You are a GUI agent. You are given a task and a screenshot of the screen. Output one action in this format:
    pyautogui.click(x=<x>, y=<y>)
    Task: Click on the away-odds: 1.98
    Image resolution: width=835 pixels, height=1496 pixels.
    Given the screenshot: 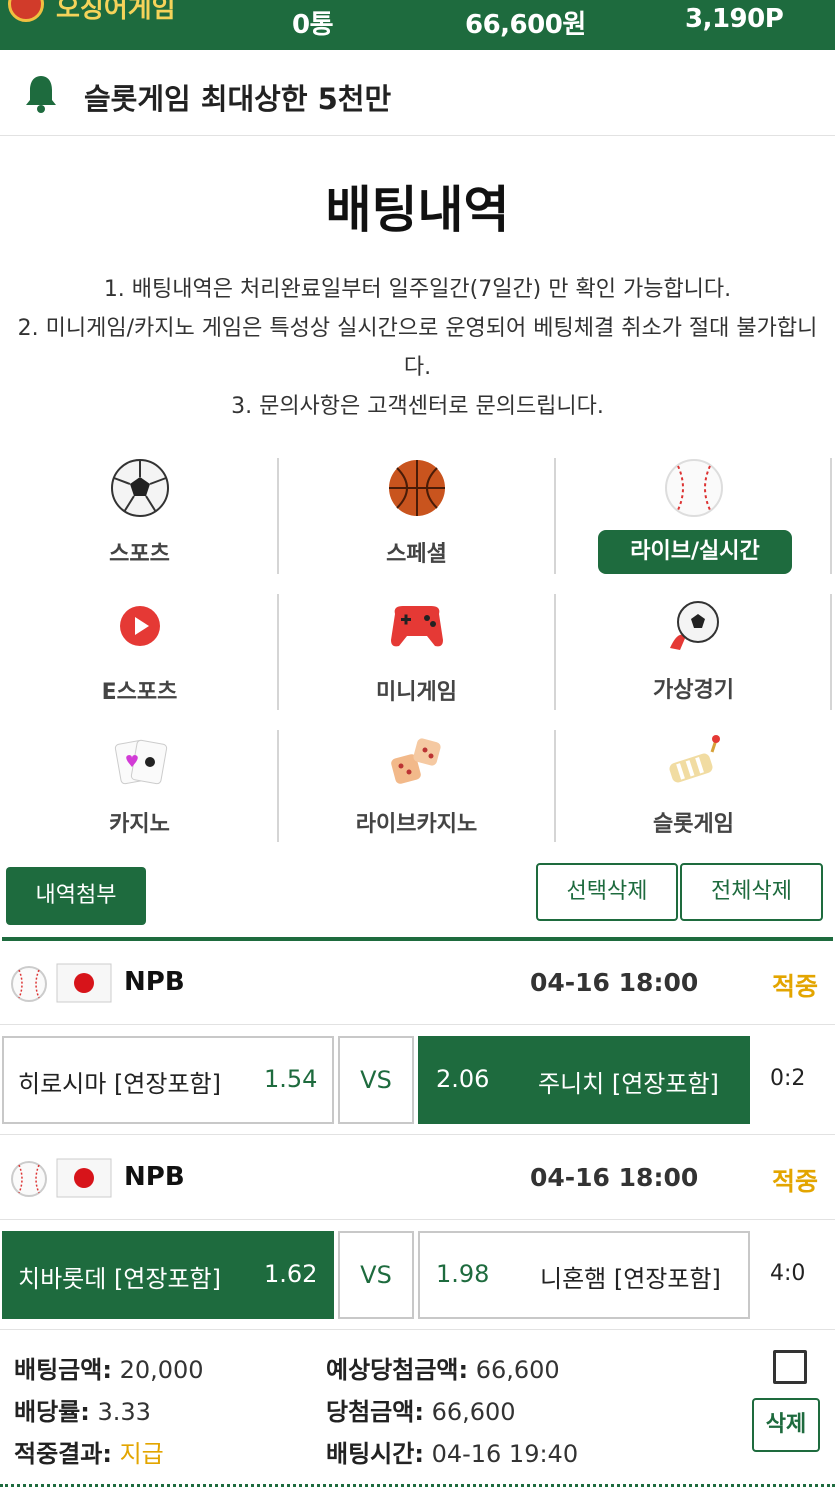 What is the action you would take?
    pyautogui.click(x=463, y=1274)
    